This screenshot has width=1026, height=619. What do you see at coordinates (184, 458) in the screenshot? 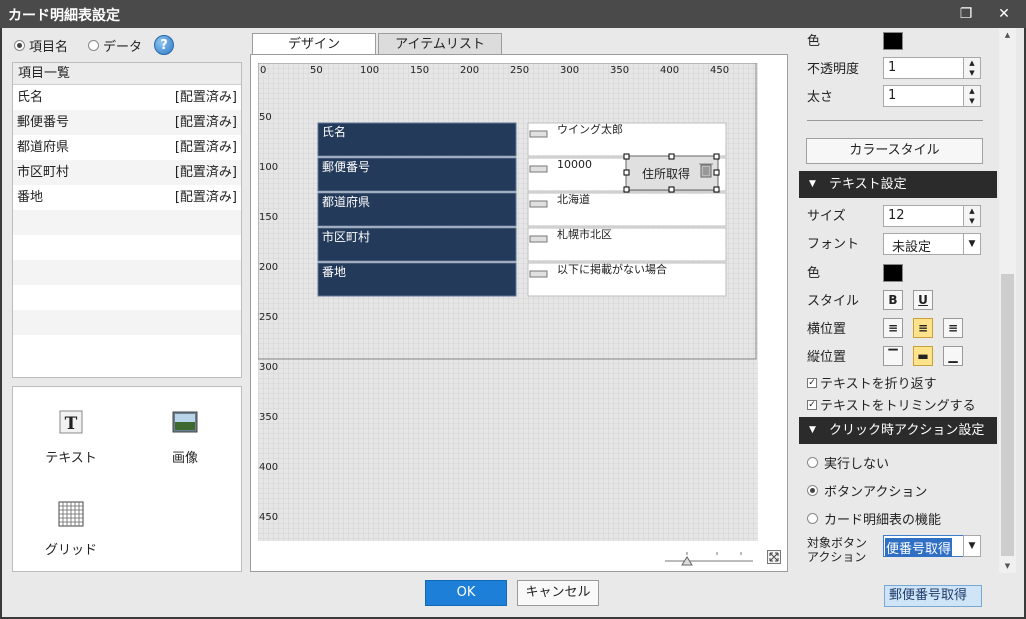
I see `tool-image-label: 画像` at bounding box center [184, 458].